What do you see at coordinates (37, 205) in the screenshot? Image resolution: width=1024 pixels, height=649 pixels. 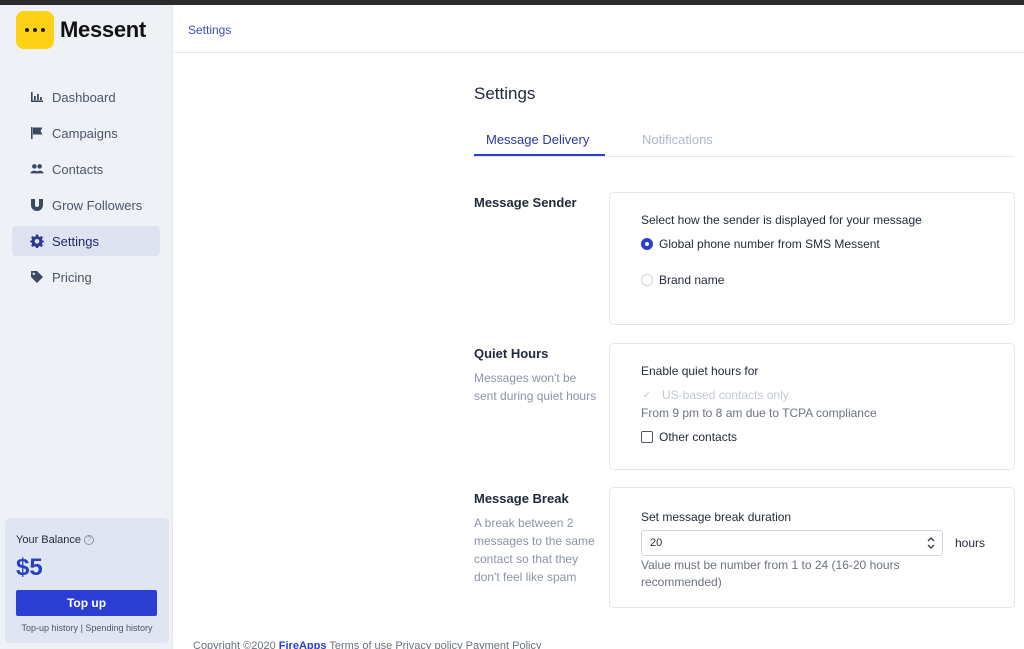 I see `magnet-icon` at bounding box center [37, 205].